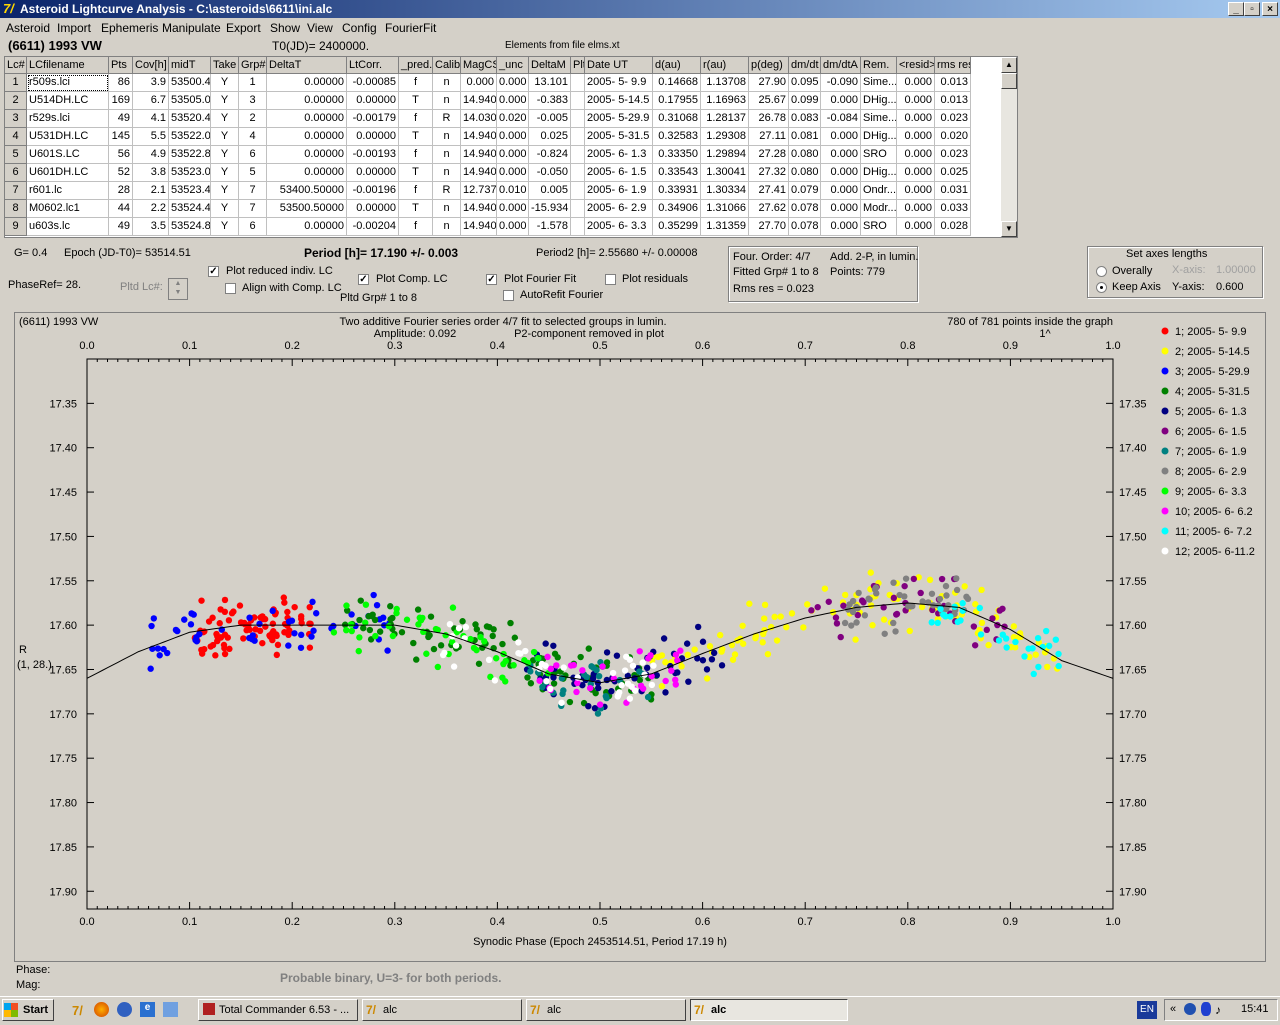  What do you see at coordinates (101, 1009) in the screenshot?
I see `firefox-icon` at bounding box center [101, 1009].